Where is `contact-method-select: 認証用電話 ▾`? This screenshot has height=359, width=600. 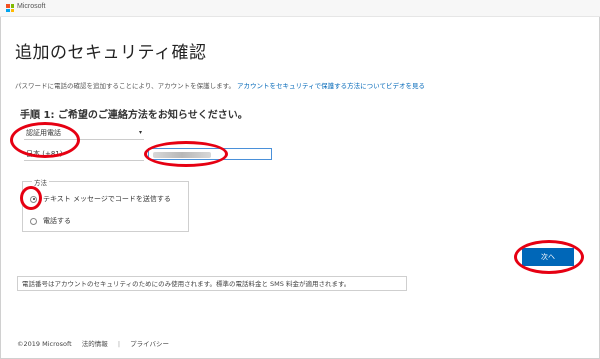 contact-method-select: 認証用電話 ▾ is located at coordinates (84, 133).